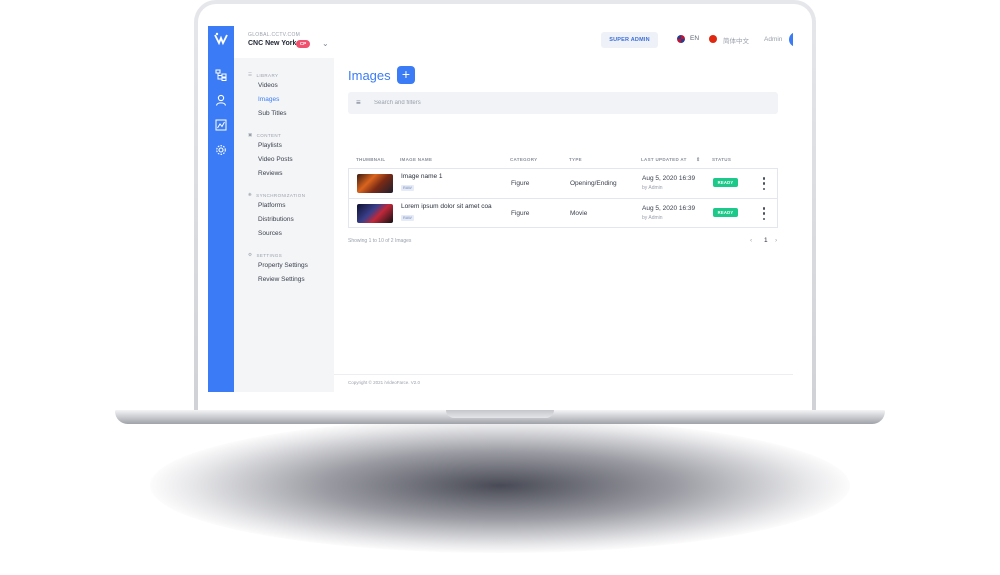 The image size is (1000, 575). I want to click on pagination-prev: ‹, so click(751, 240).